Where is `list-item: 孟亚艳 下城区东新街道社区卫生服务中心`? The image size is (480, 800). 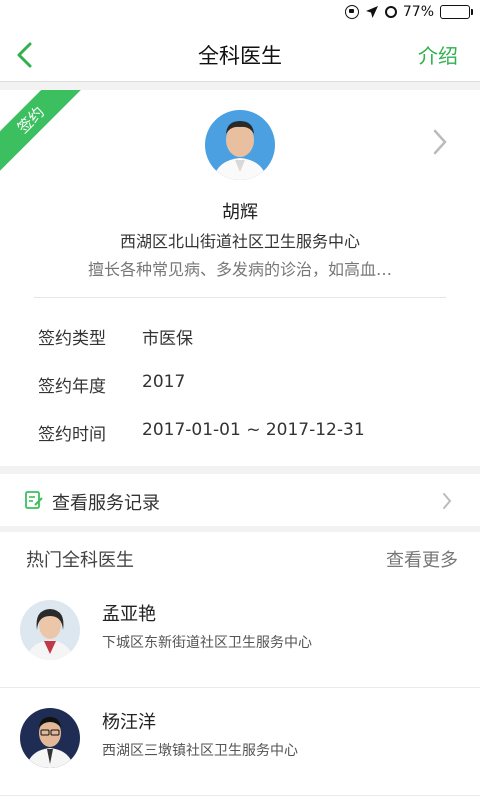 list-item: 孟亚艳 下城区东新街道社区卫生服务中心 is located at coordinates (240, 638).